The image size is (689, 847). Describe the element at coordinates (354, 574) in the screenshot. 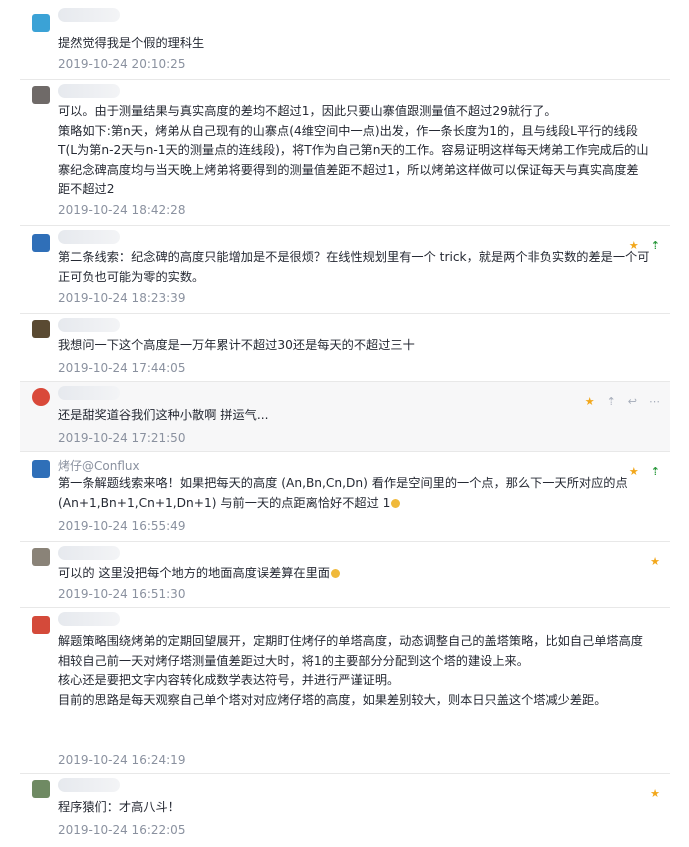

I see `comment-text: 可以的 这里没把每个地方的地面高度误差算在里面` at that location.